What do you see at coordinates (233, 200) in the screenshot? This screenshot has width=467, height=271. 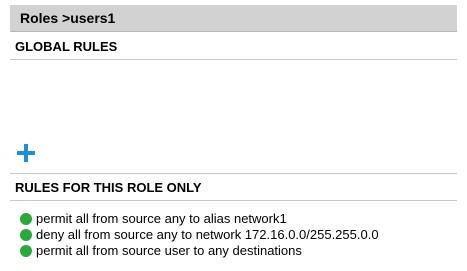 I see `role-rules-divider` at bounding box center [233, 200].